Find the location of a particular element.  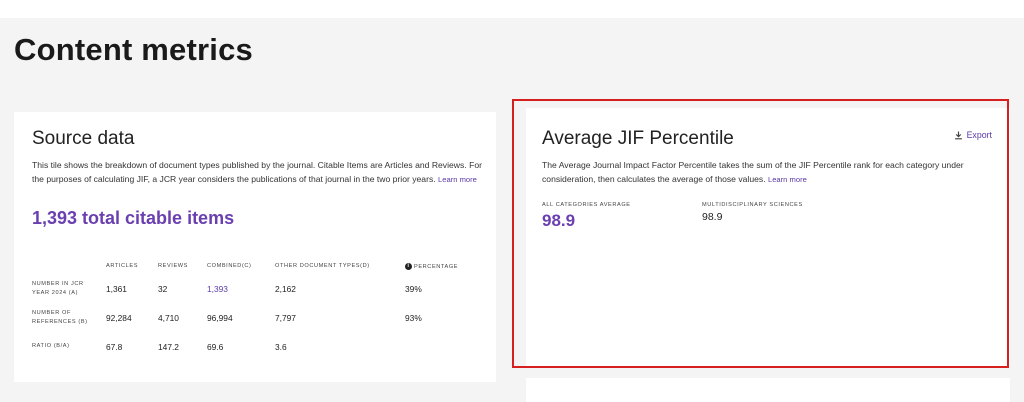

row-label: NUMBER OF REFERENCES (B) is located at coordinates (69, 317).